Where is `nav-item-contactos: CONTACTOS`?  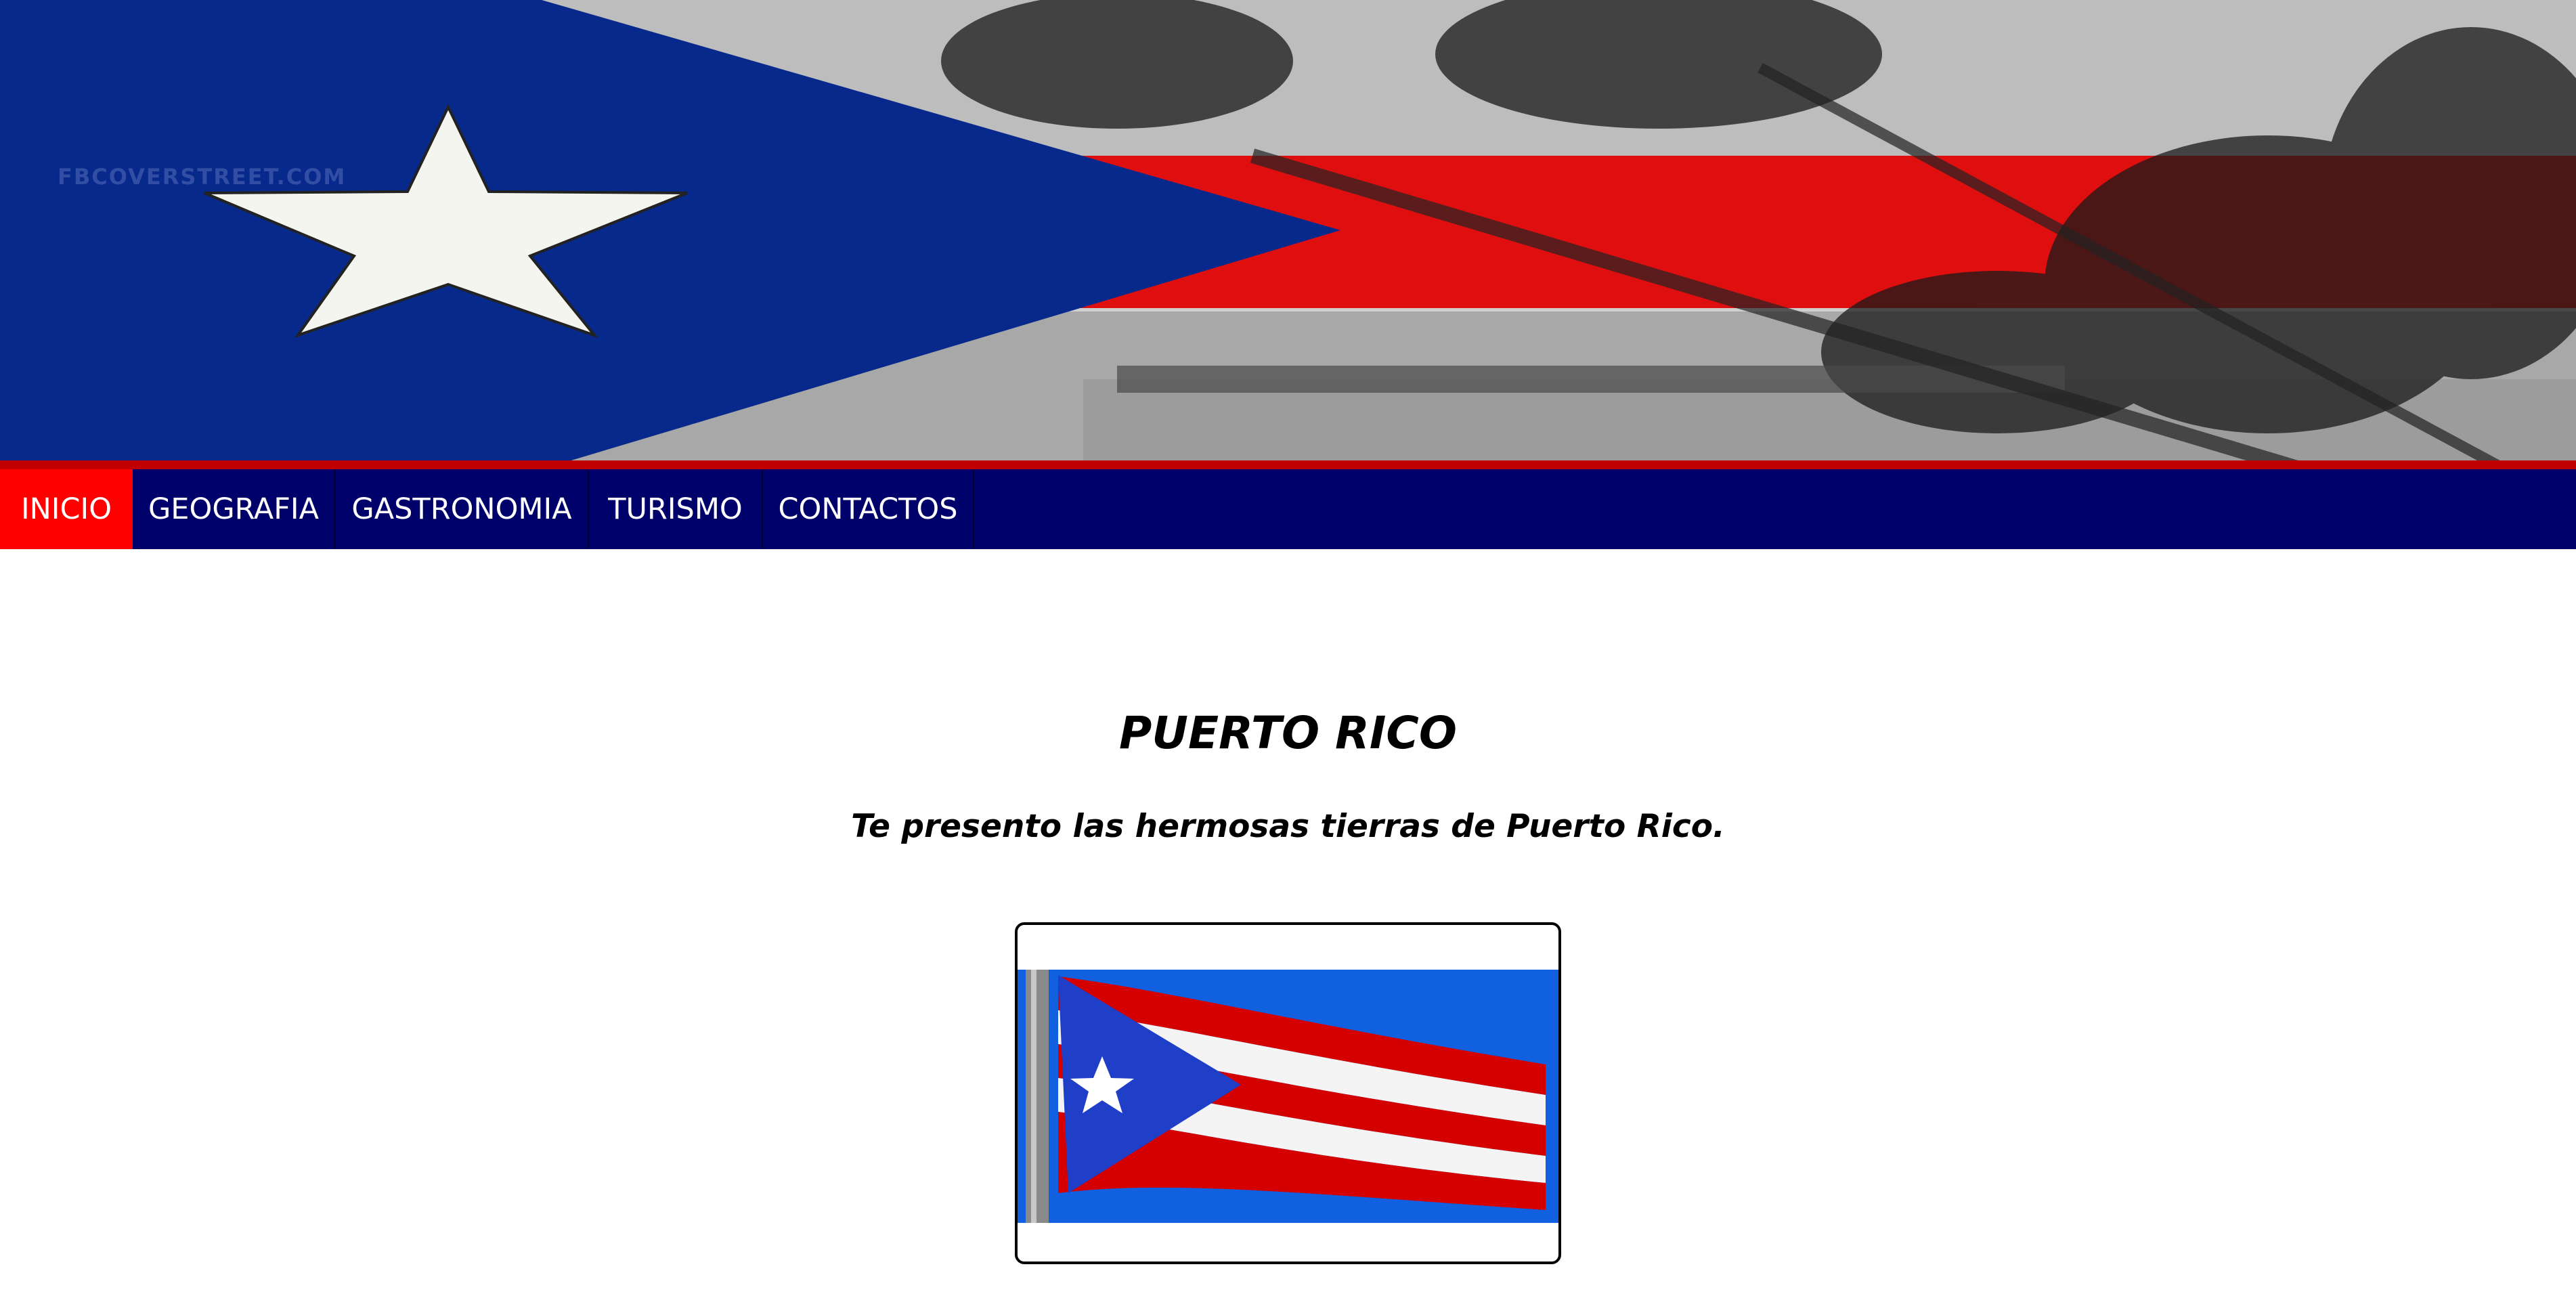 nav-item-contactos: CONTACTOS is located at coordinates (868, 509).